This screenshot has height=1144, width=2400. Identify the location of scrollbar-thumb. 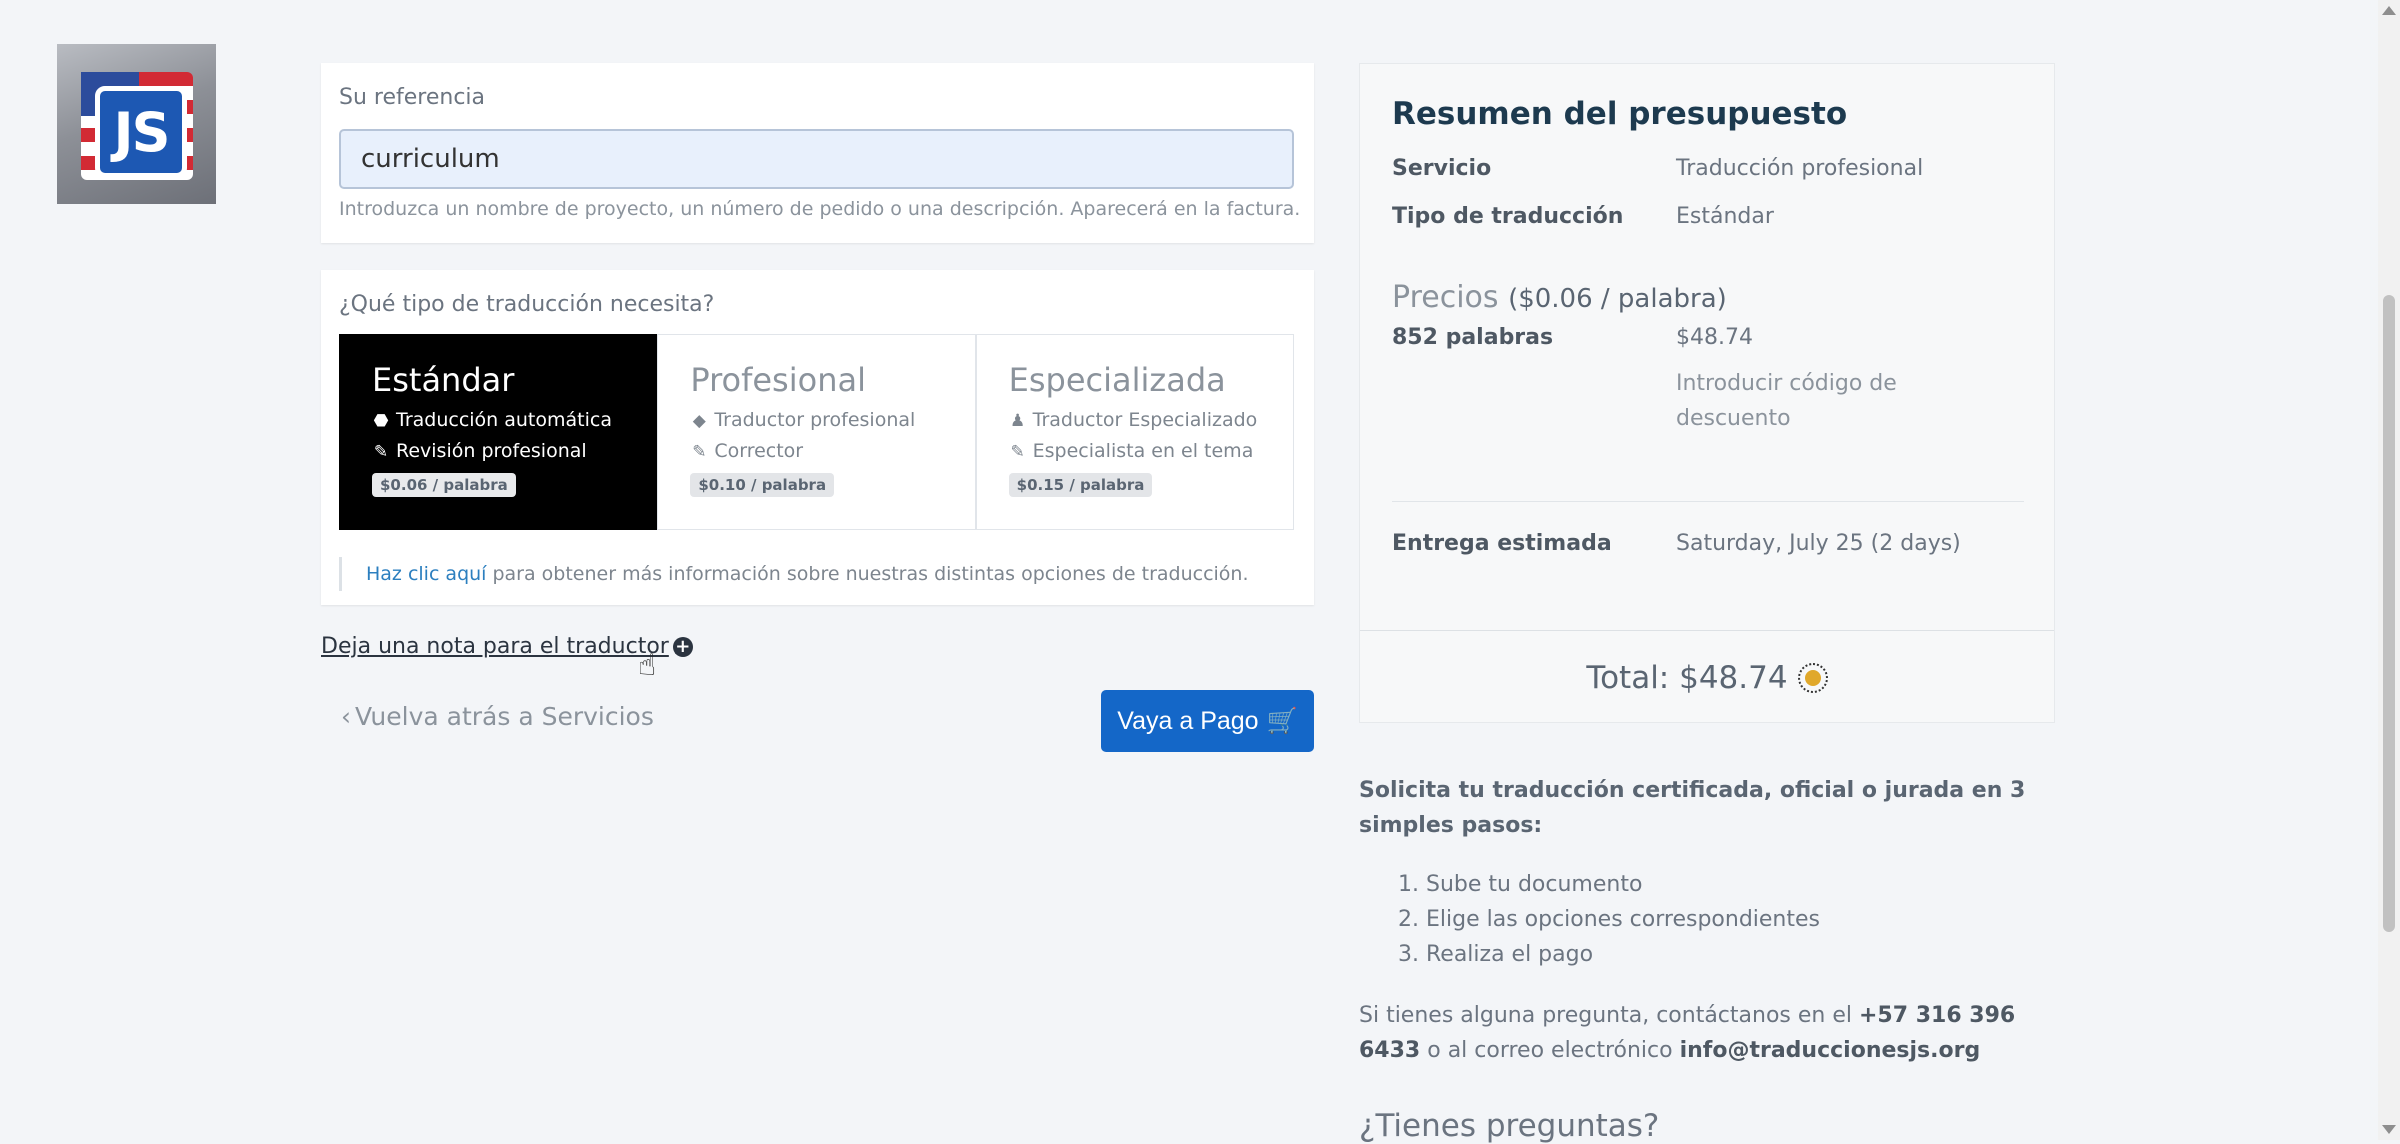
(2389, 613).